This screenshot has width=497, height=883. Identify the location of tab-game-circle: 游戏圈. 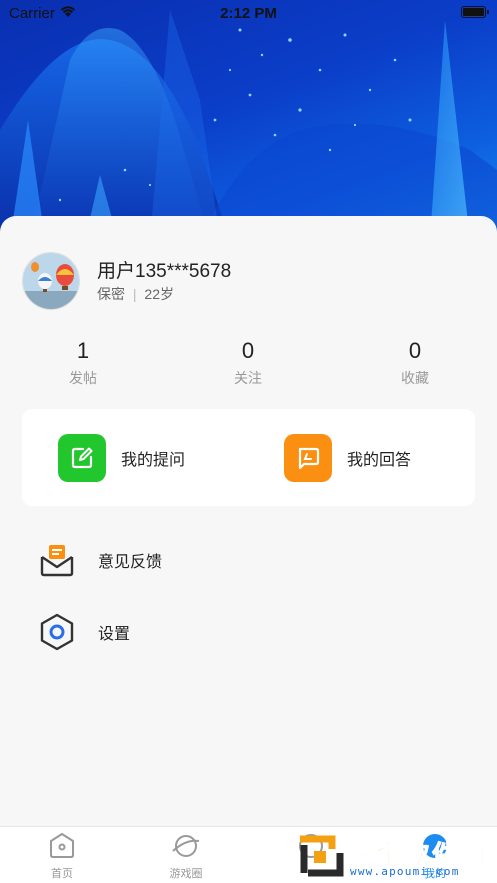
(186, 856).